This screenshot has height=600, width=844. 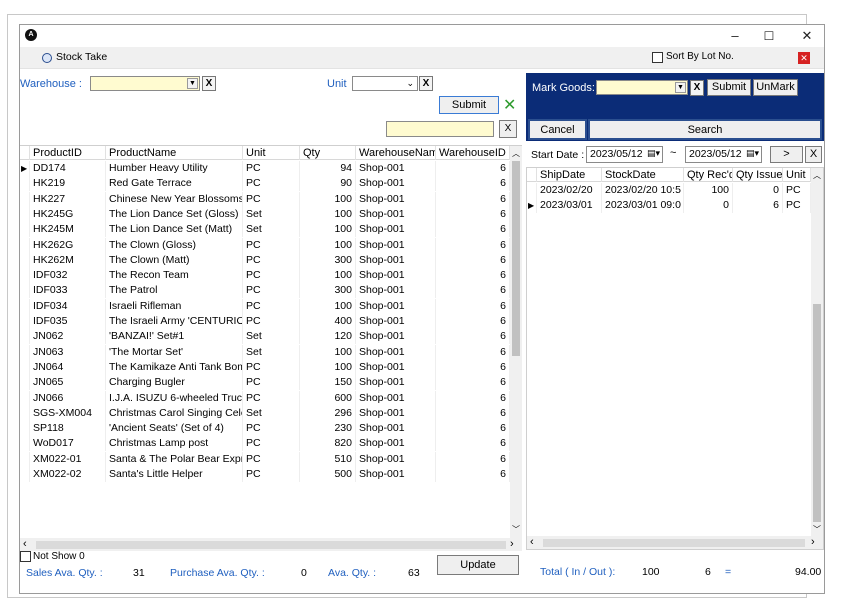 What do you see at coordinates (265, 337) in the screenshot?
I see `table-row: JN062 'BANZAI!' Set#1 Set 120 Shop-001 6` at bounding box center [265, 337].